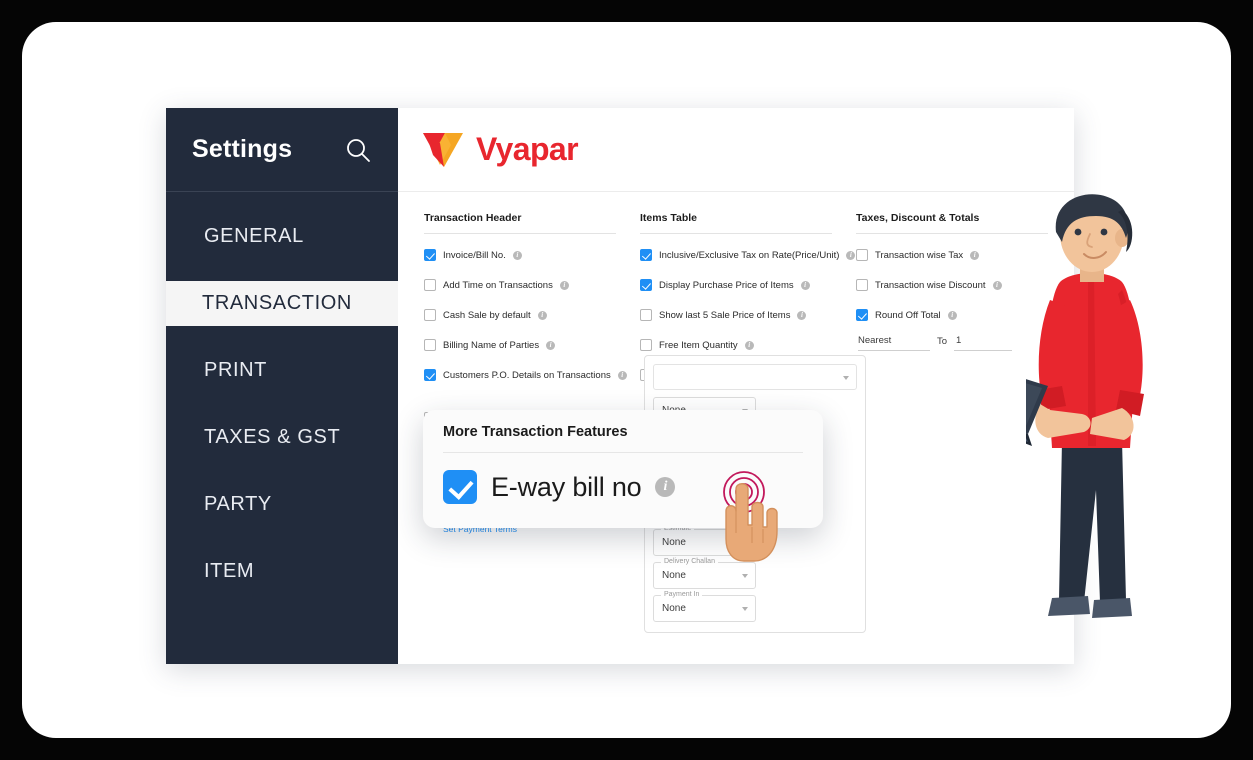 The image size is (1253, 760). What do you see at coordinates (498, 285) in the screenshot?
I see `setting-label: Add Time on Transactions` at bounding box center [498, 285].